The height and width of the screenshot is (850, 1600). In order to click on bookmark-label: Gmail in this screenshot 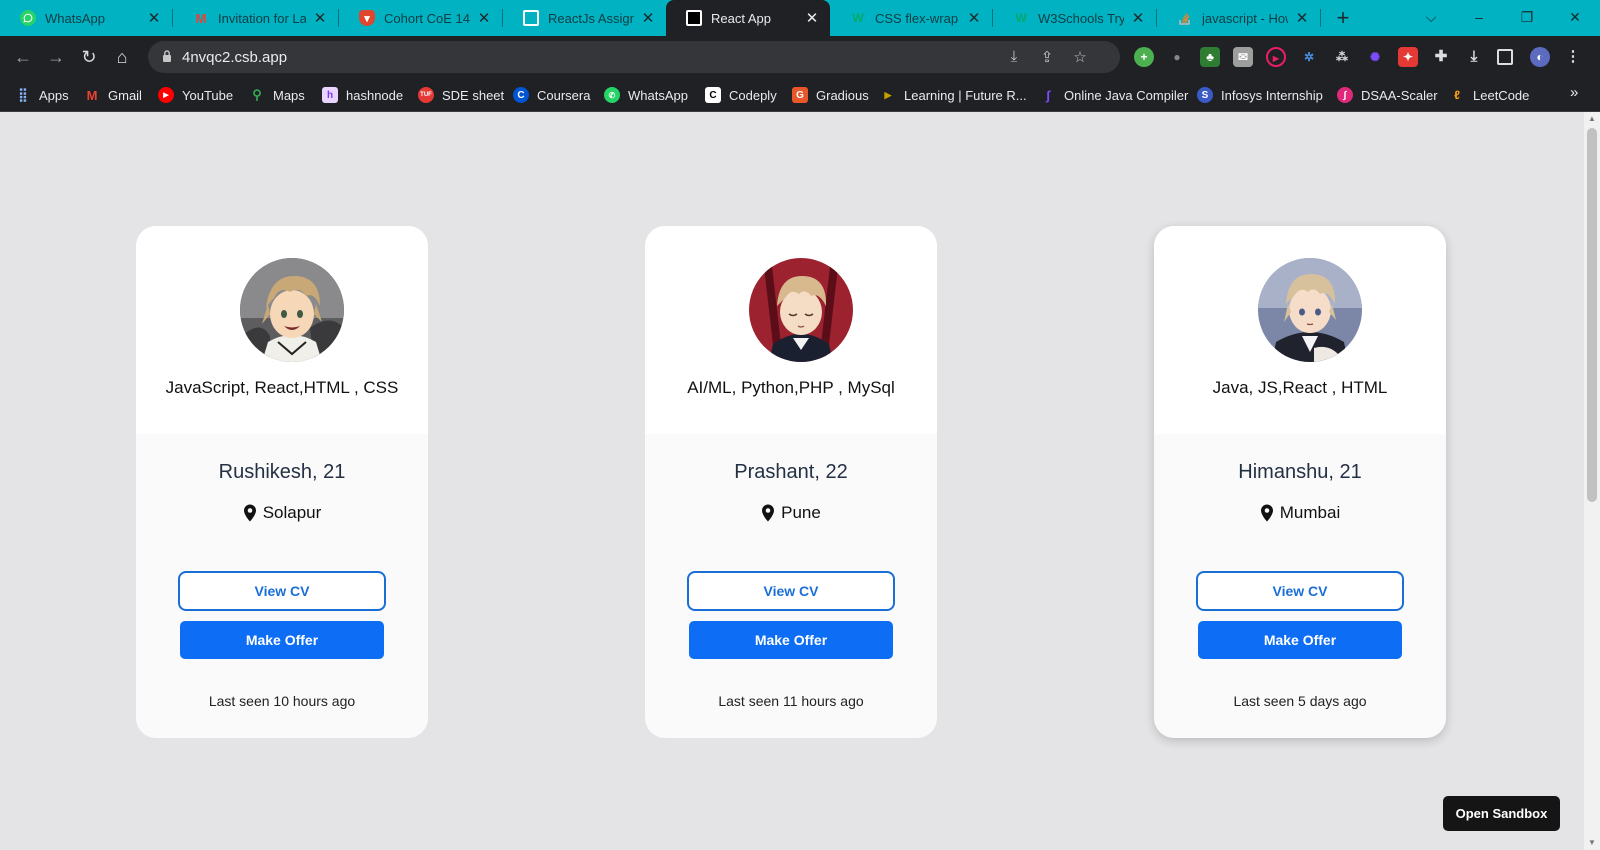, I will do `click(125, 95)`.